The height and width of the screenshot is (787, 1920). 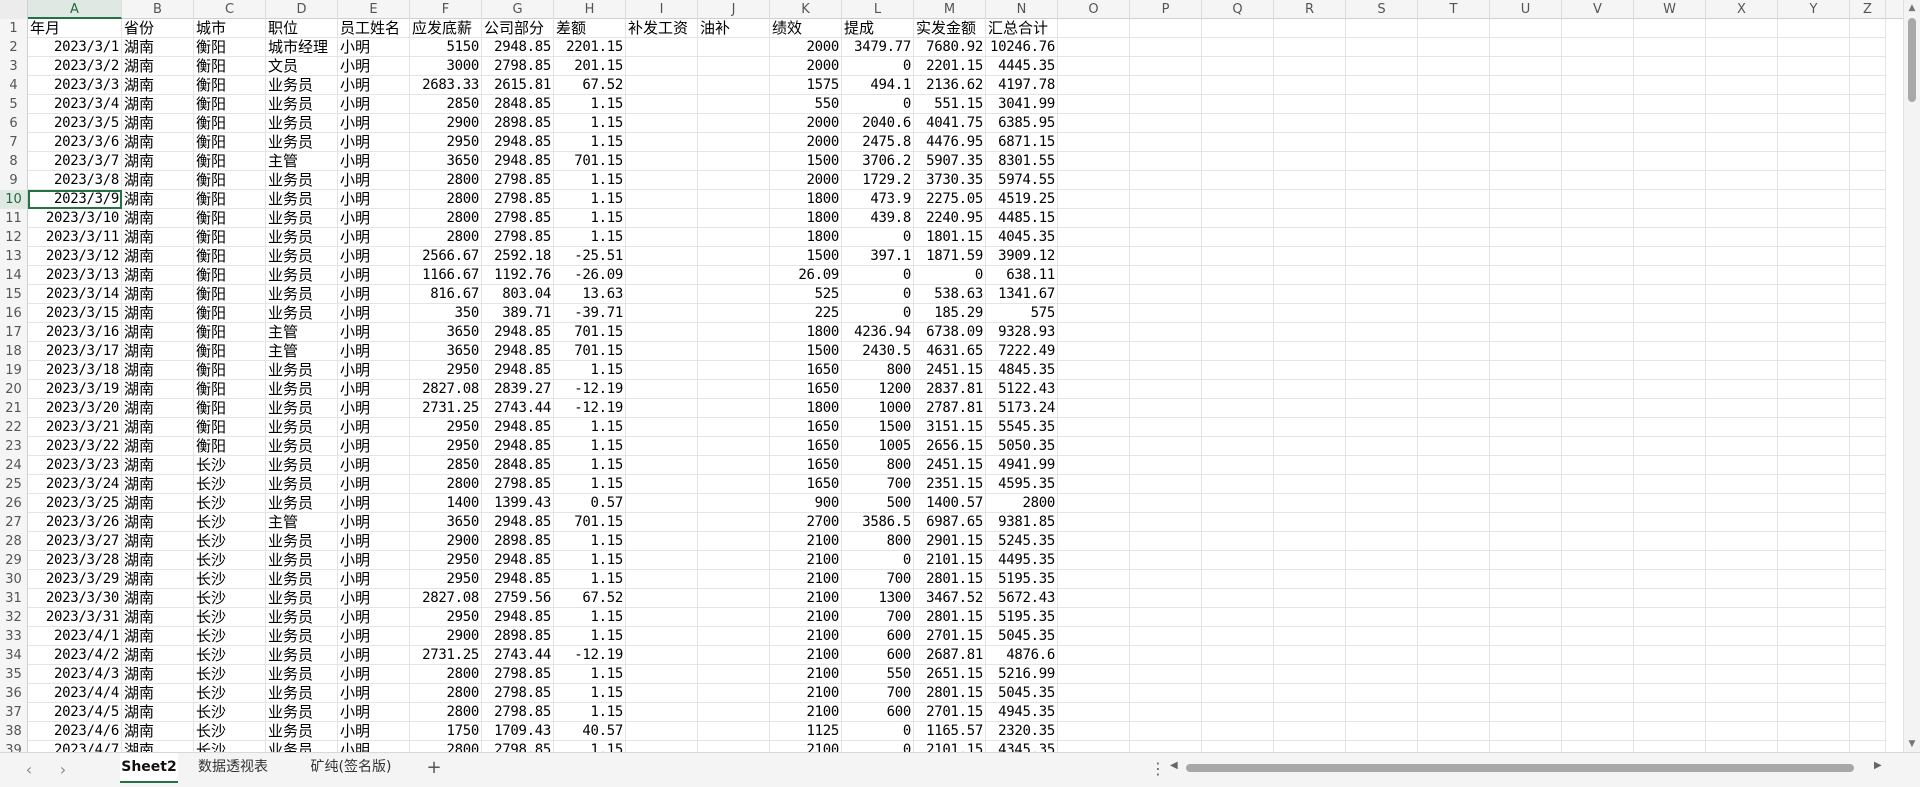 What do you see at coordinates (75, 712) in the screenshot?
I see `table-cell: 2023/4/5` at bounding box center [75, 712].